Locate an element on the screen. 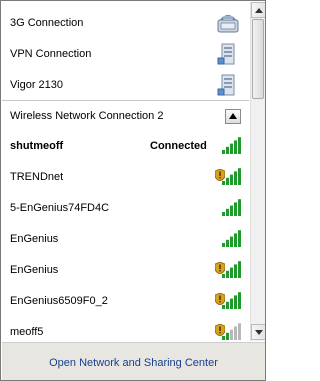 This screenshot has height=381, width=320. connection-item-vpn: VPN Connection is located at coordinates (125, 54).